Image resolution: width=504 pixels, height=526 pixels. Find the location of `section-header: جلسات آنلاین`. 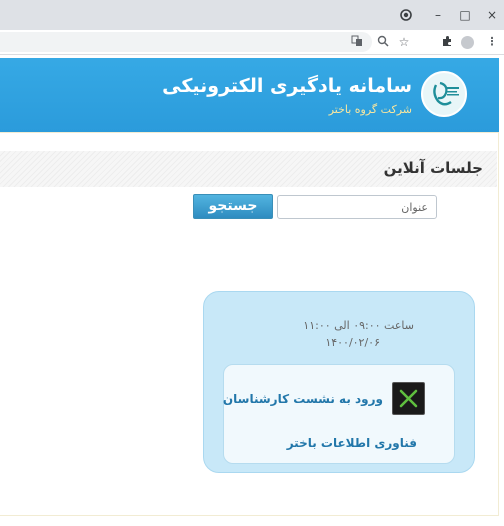

section-header: جلسات آنلاین is located at coordinates (248, 169).